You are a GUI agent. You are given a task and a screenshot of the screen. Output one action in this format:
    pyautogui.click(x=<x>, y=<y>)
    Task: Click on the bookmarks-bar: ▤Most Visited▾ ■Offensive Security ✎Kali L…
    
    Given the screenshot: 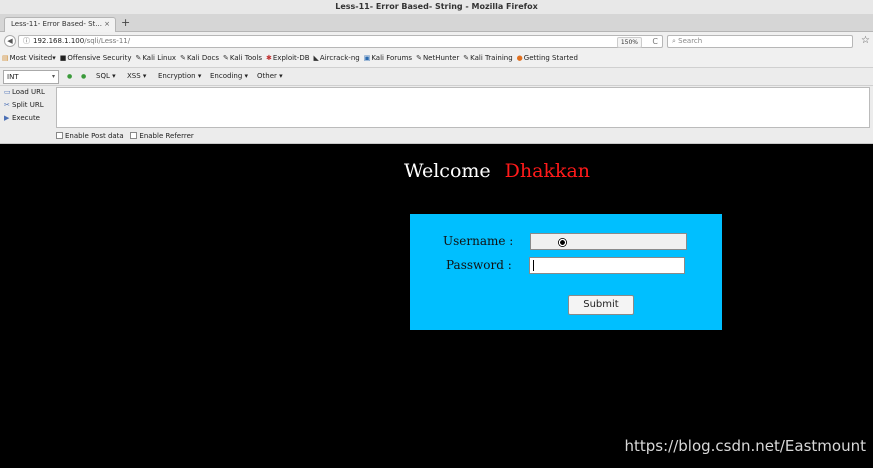 What is the action you would take?
    pyautogui.click(x=436, y=58)
    